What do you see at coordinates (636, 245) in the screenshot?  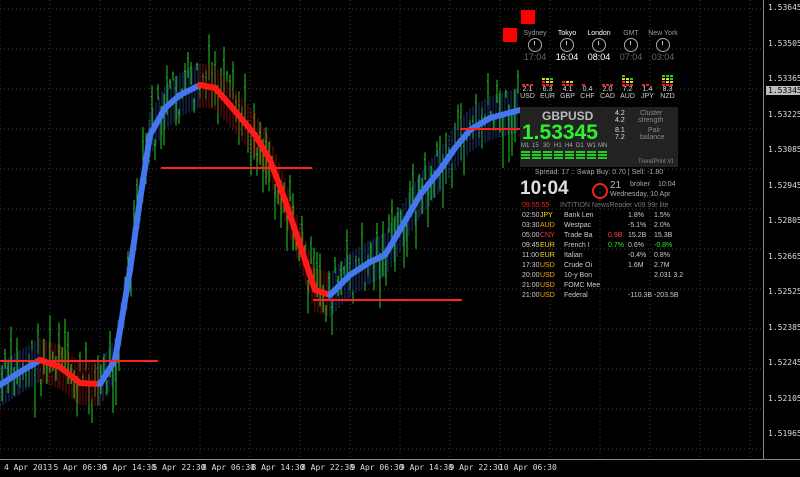 I see `news-f: 0.6%` at bounding box center [636, 245].